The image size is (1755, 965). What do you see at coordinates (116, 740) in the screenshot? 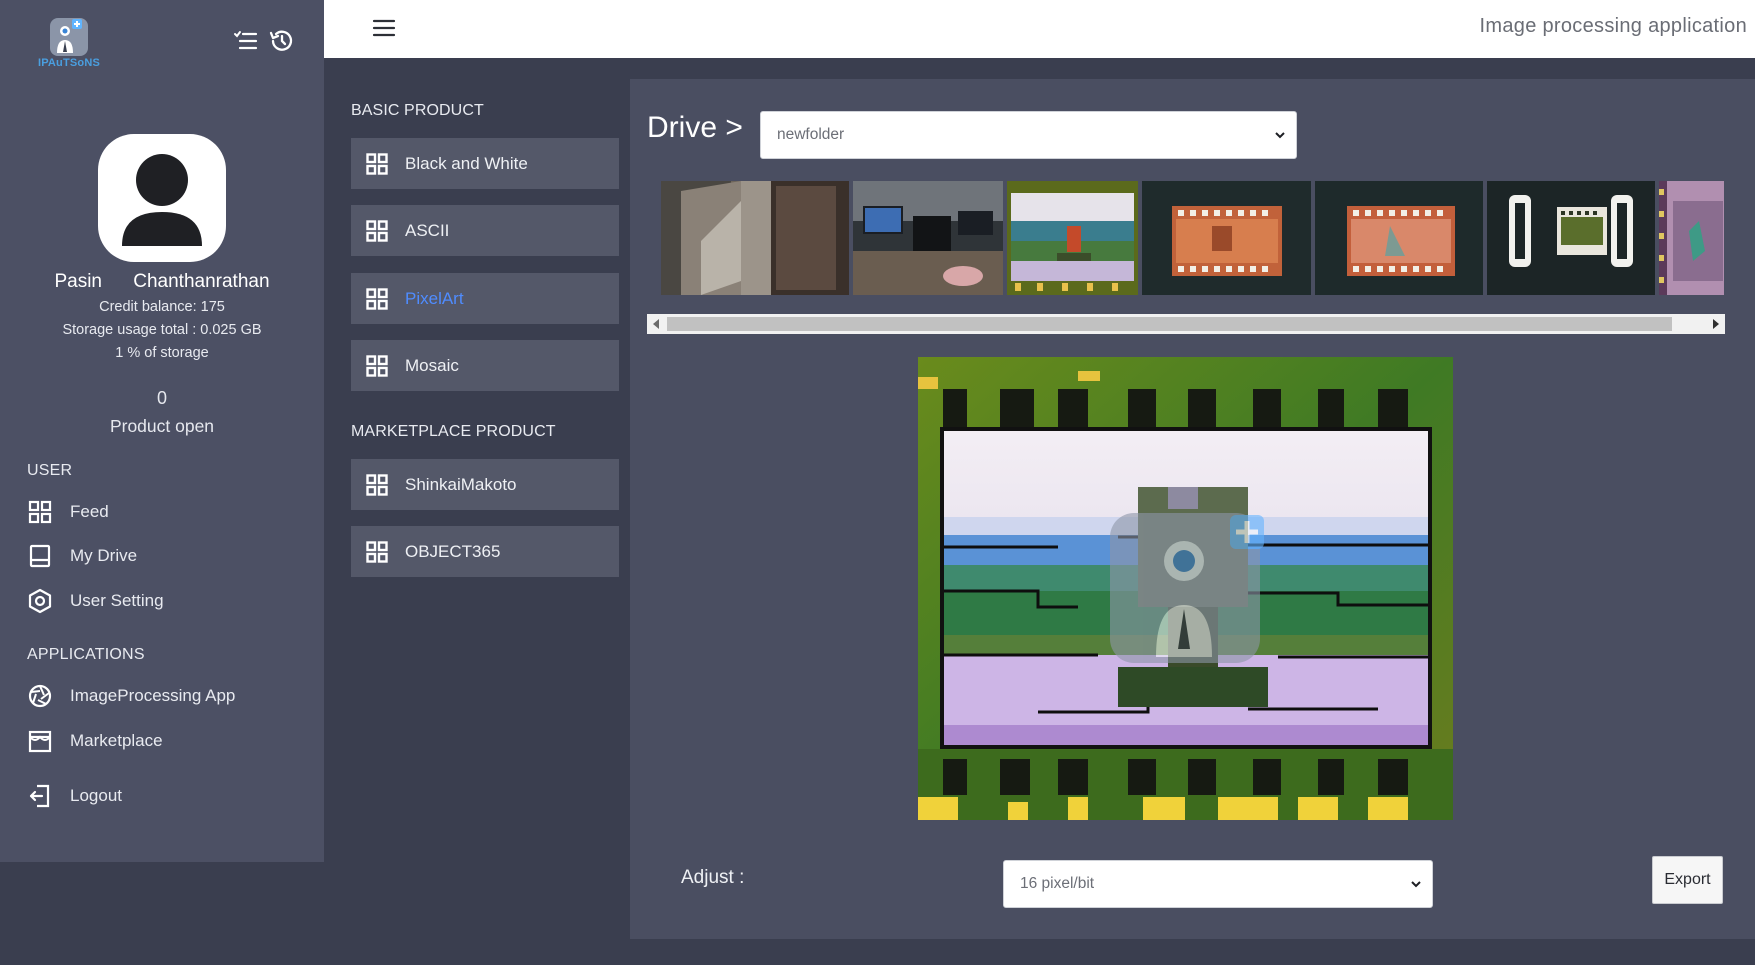
I see `nav-marketplace-label: Marketplace` at bounding box center [116, 740].